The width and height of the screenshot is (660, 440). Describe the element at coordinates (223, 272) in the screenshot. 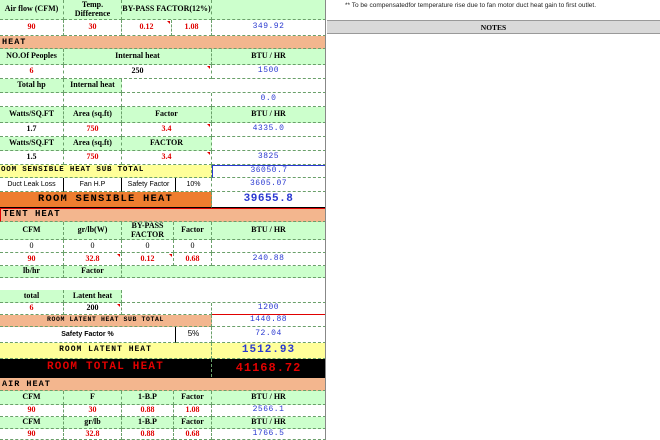

I see `lbhr-blank-header` at that location.